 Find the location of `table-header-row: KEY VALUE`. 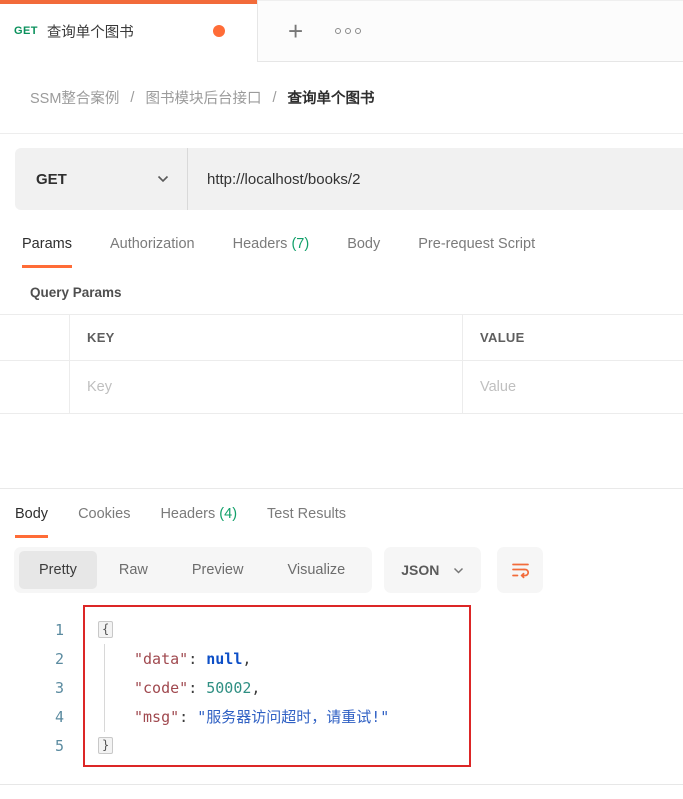

table-header-row: KEY VALUE is located at coordinates (341, 337).